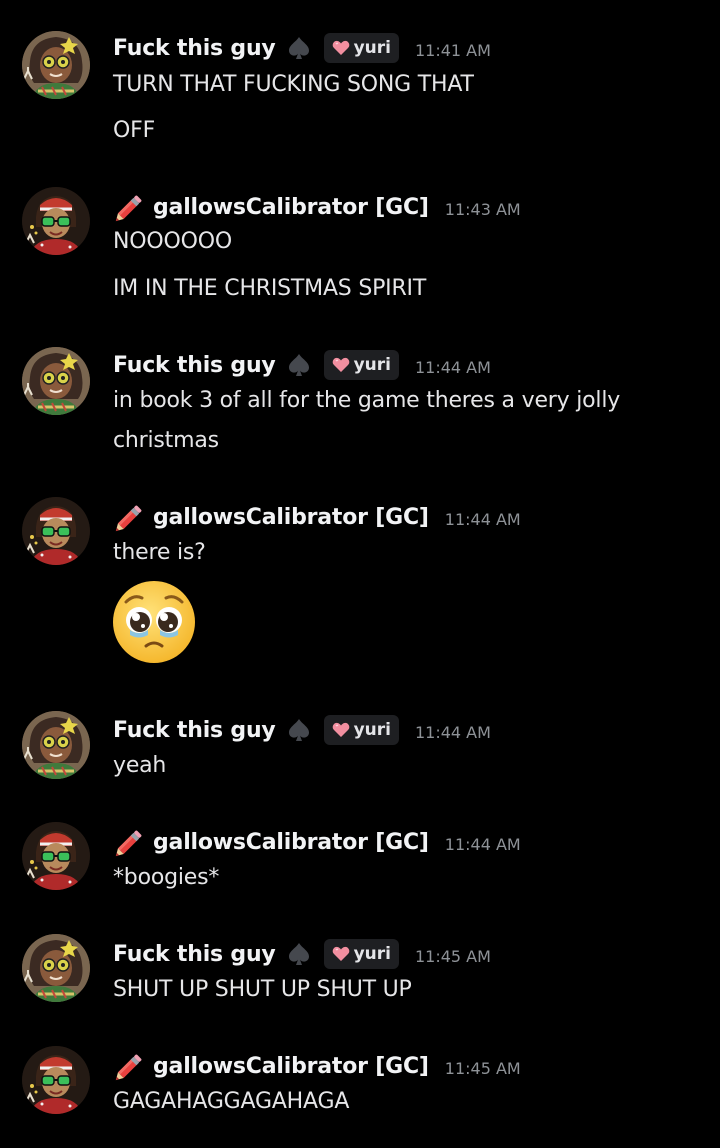 This screenshot has height=1148, width=720. I want to click on message-text: NOOOOOO, so click(172, 241).